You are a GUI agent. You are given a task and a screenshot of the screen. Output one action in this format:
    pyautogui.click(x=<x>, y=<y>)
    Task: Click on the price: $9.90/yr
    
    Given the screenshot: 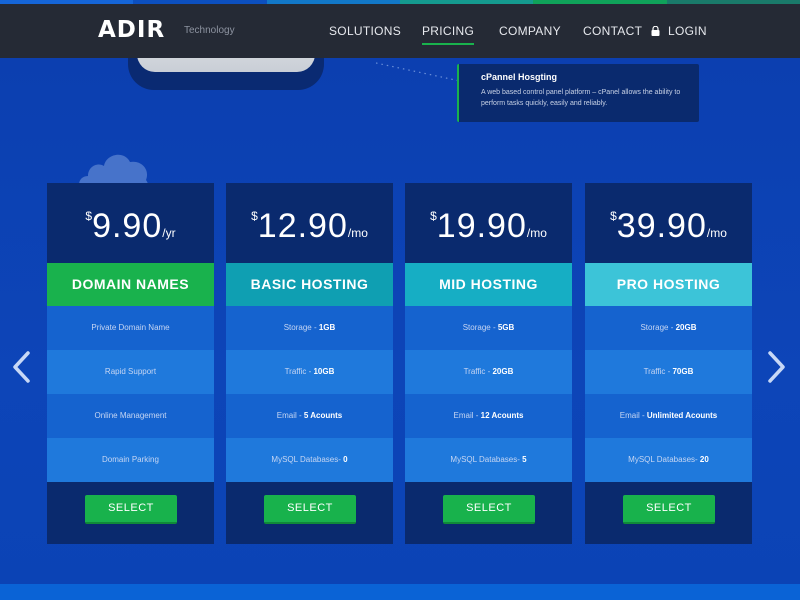 What is the action you would take?
    pyautogui.click(x=130, y=223)
    